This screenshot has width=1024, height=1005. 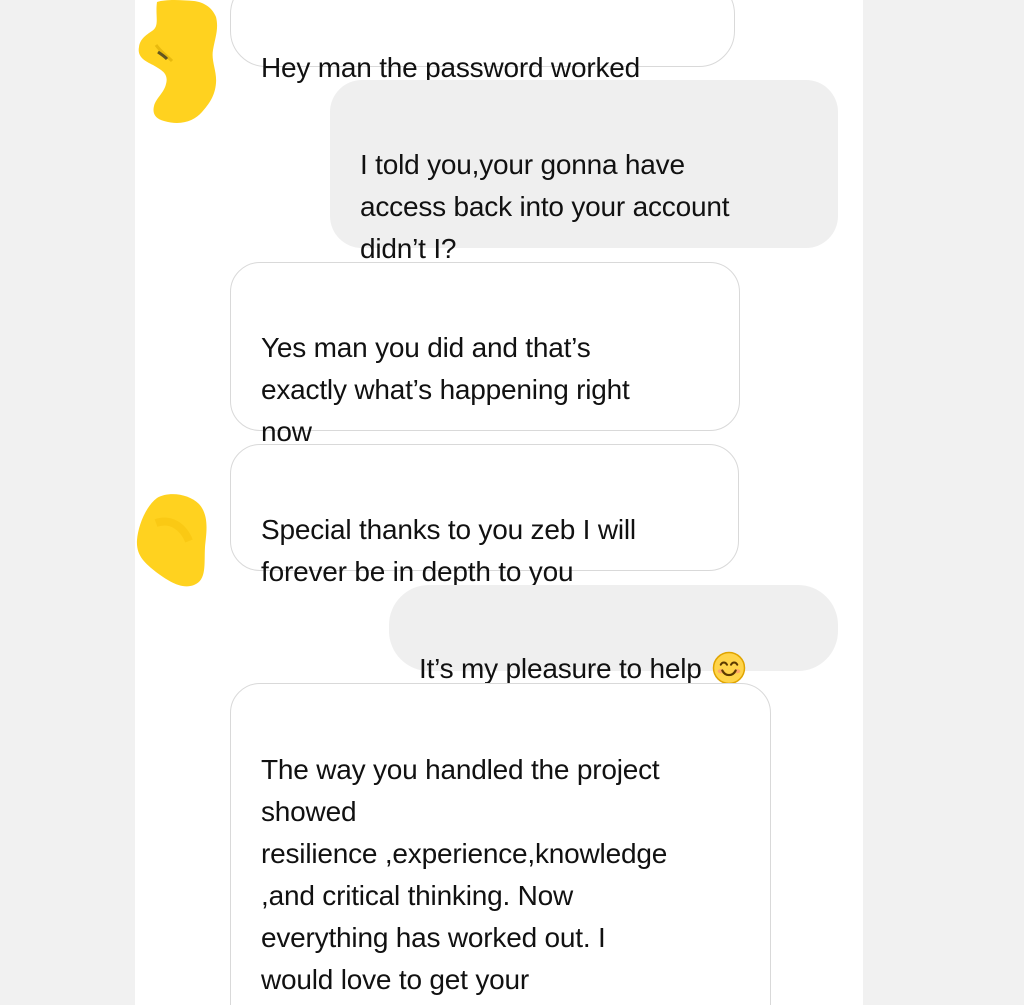 What do you see at coordinates (728, 668) in the screenshot?
I see `smiling-face-with-smiling-eyes-icon` at bounding box center [728, 668].